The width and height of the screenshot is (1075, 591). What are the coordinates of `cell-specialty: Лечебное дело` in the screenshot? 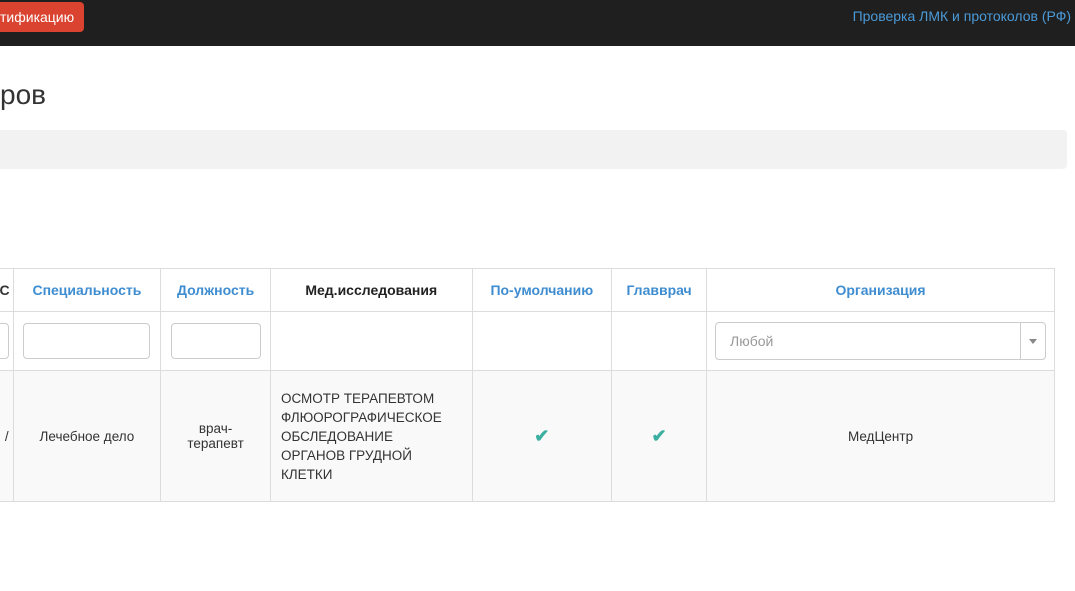 It's located at (87, 436).